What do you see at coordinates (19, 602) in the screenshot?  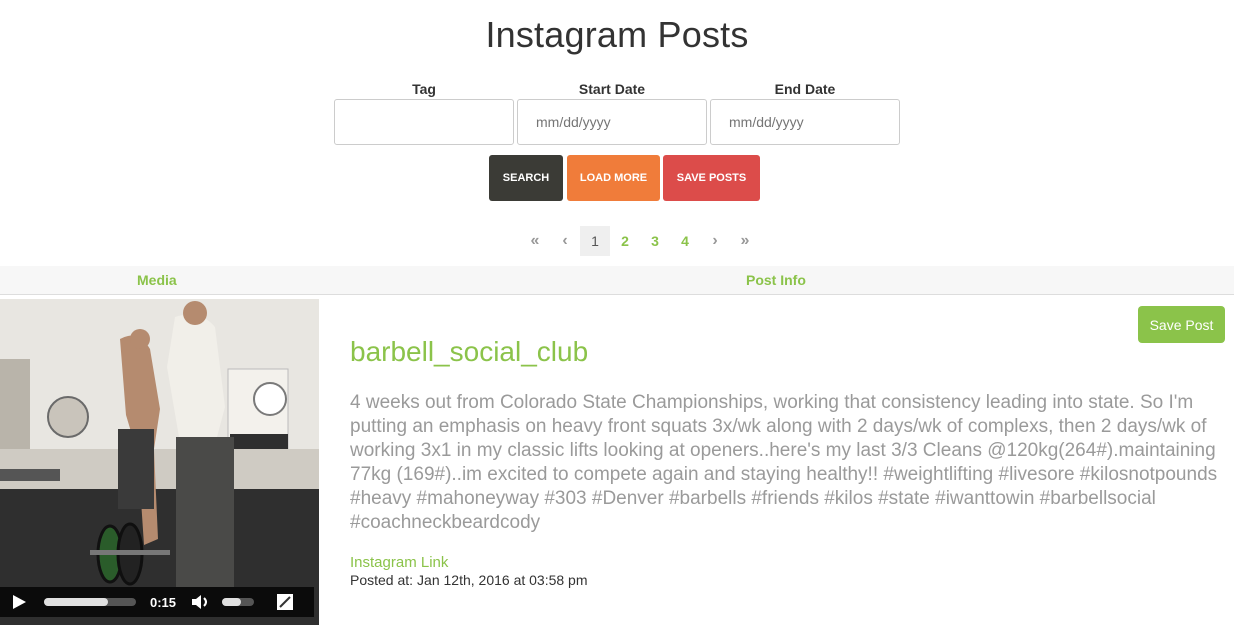 I see `play-icon` at bounding box center [19, 602].